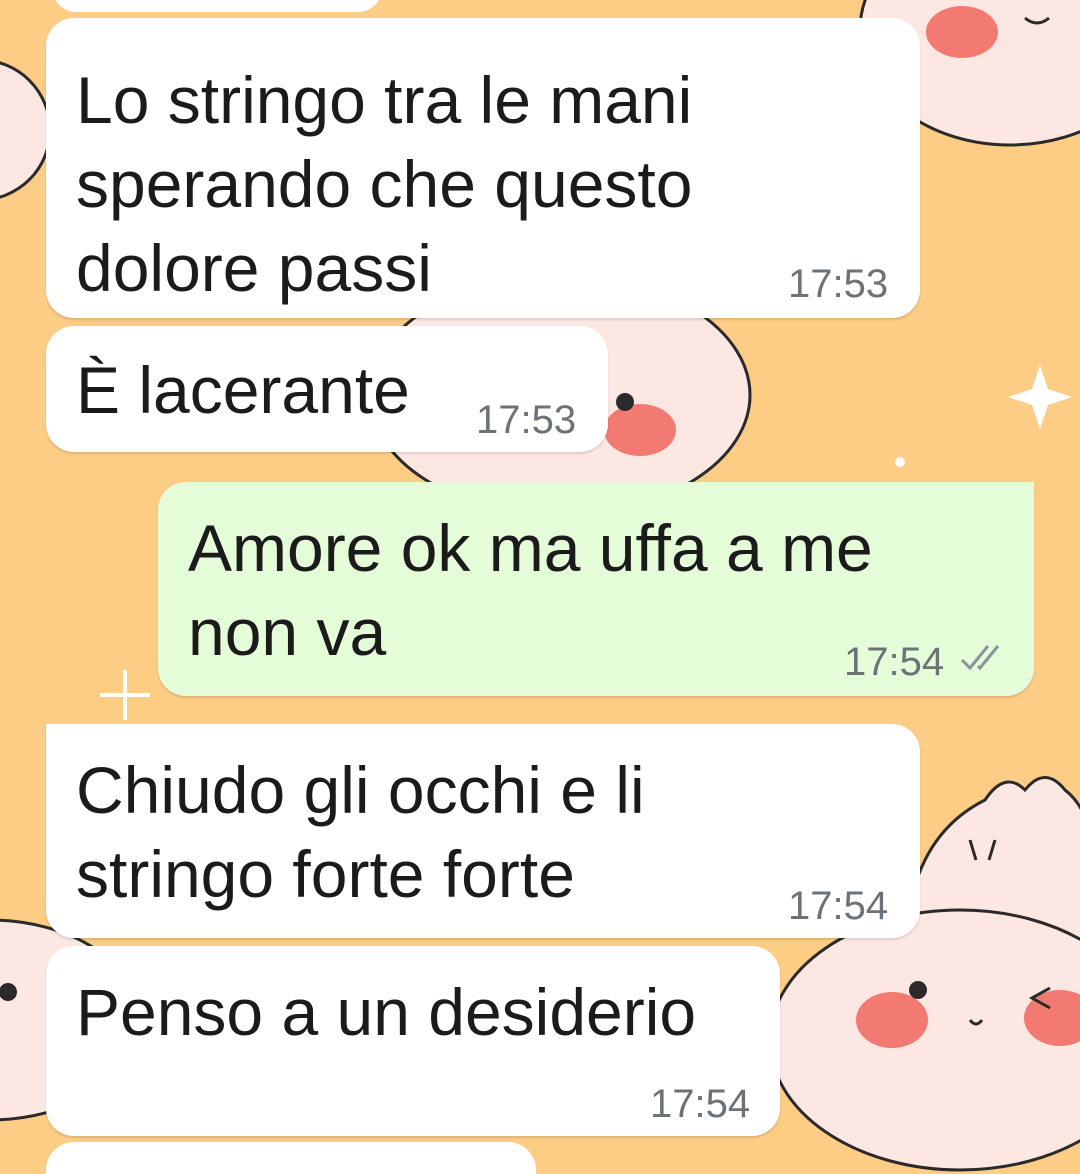  Describe the element at coordinates (243, 390) in the screenshot. I see `message-text: È lacerante` at that location.